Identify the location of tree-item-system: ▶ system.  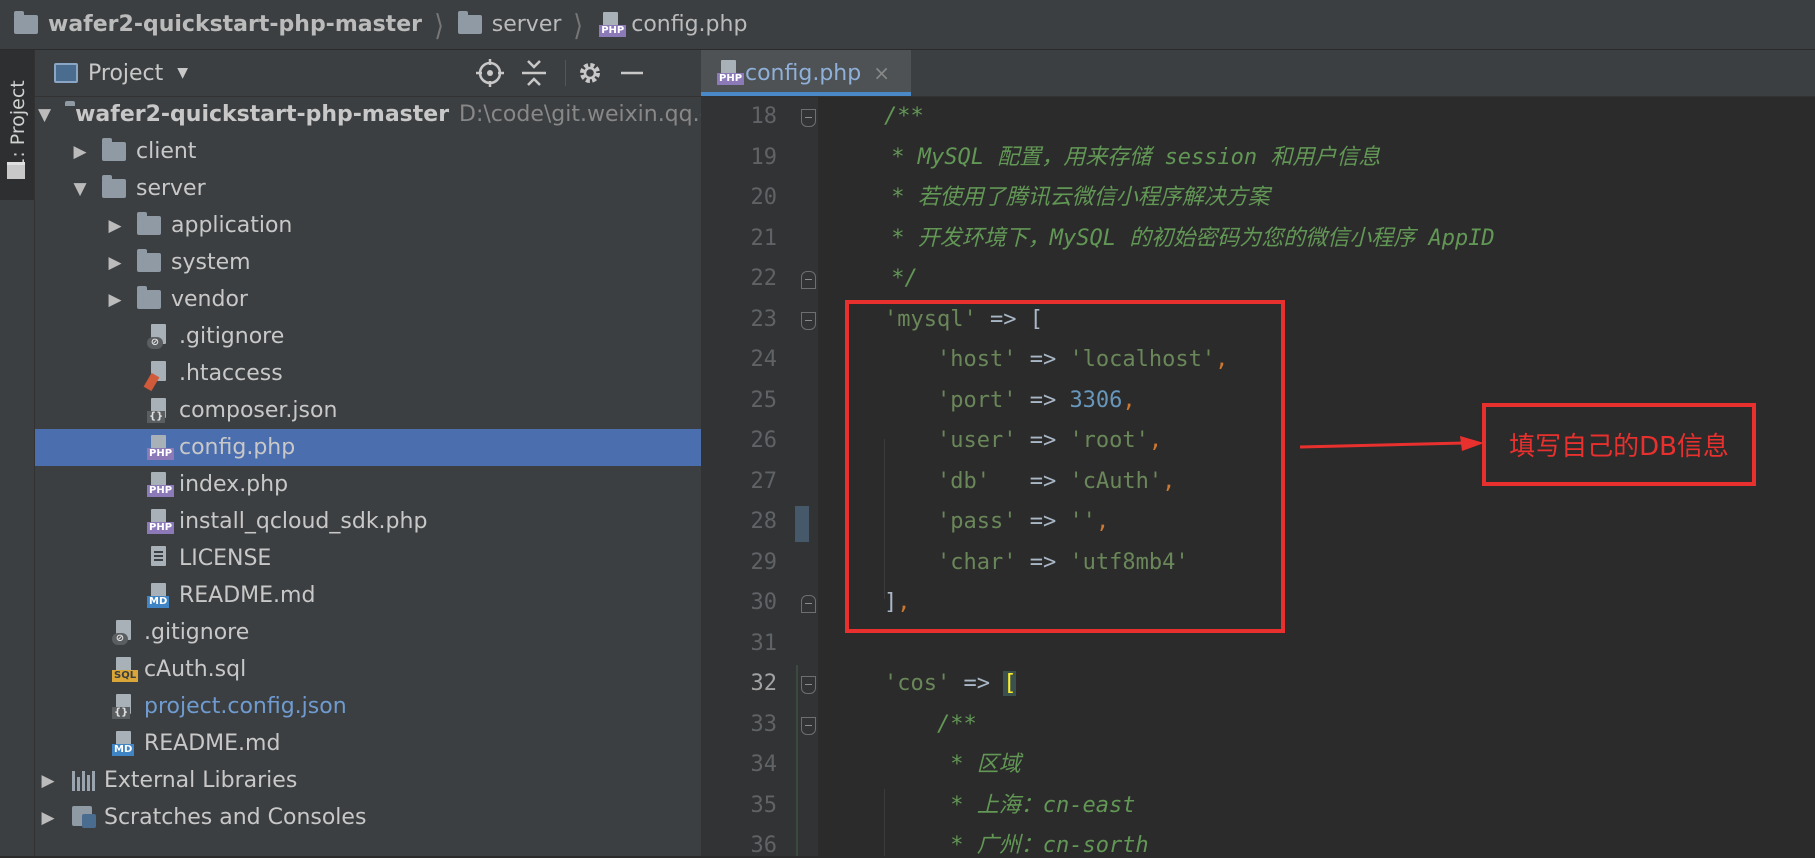
(368, 262).